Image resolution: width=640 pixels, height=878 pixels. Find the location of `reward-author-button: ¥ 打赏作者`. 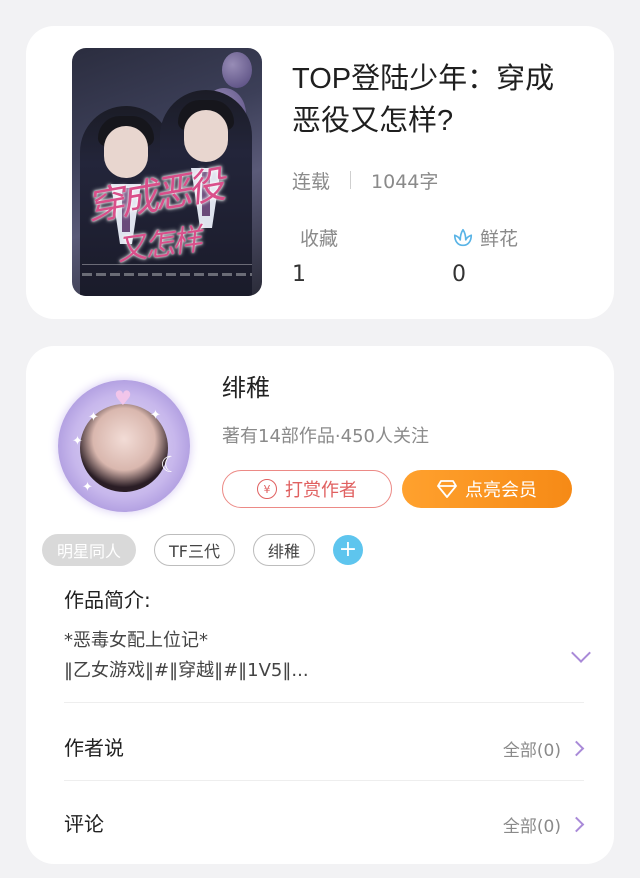

reward-author-button: ¥ 打赏作者 is located at coordinates (307, 489).